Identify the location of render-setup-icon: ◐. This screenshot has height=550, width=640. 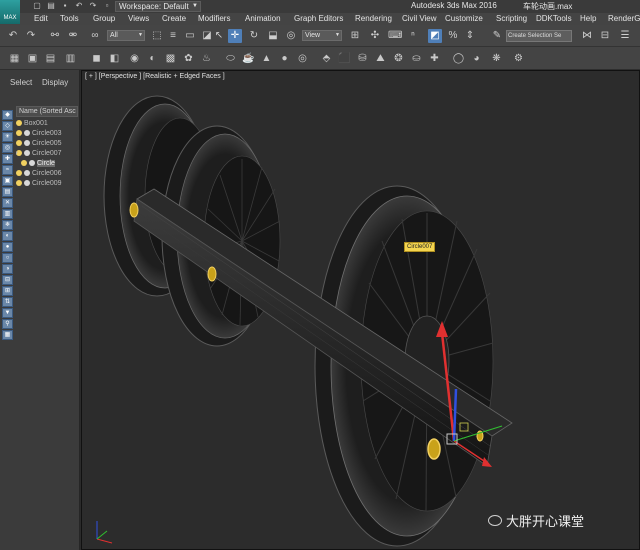
(152, 58).